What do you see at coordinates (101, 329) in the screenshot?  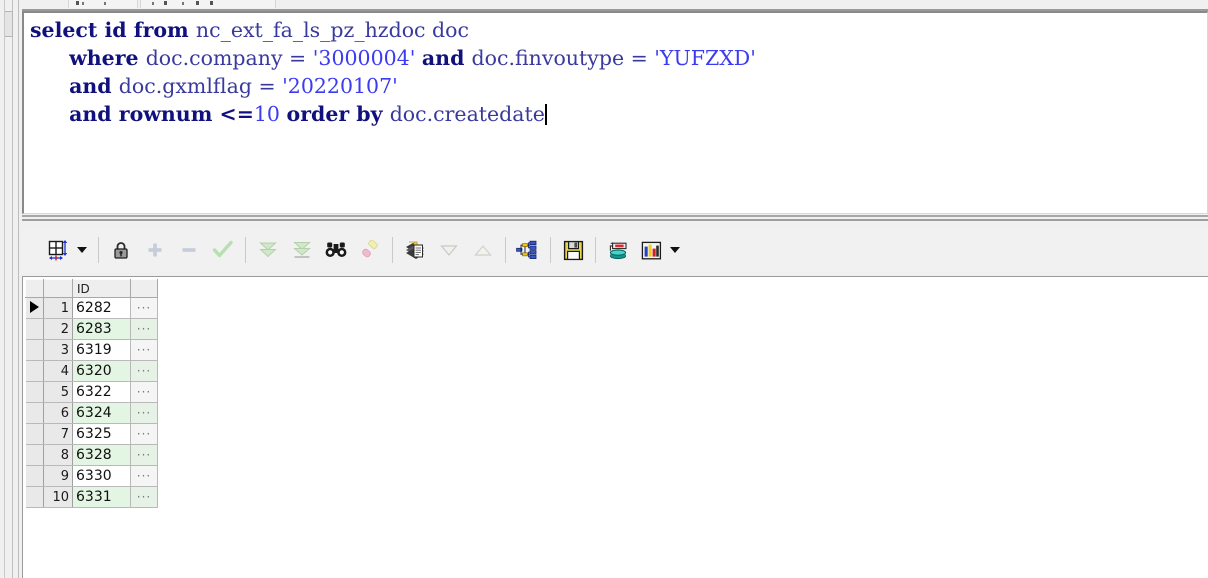 I see `cell-id: 6283` at bounding box center [101, 329].